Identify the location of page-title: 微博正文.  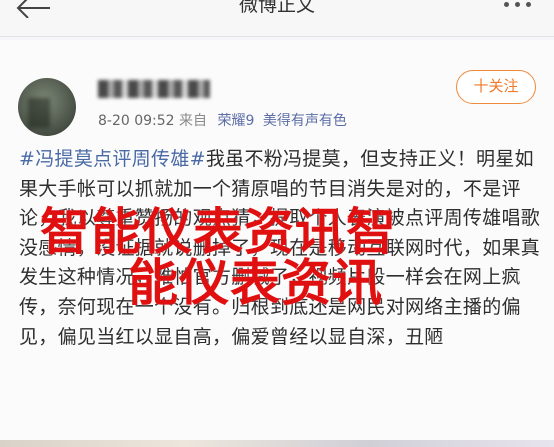
(276, 8).